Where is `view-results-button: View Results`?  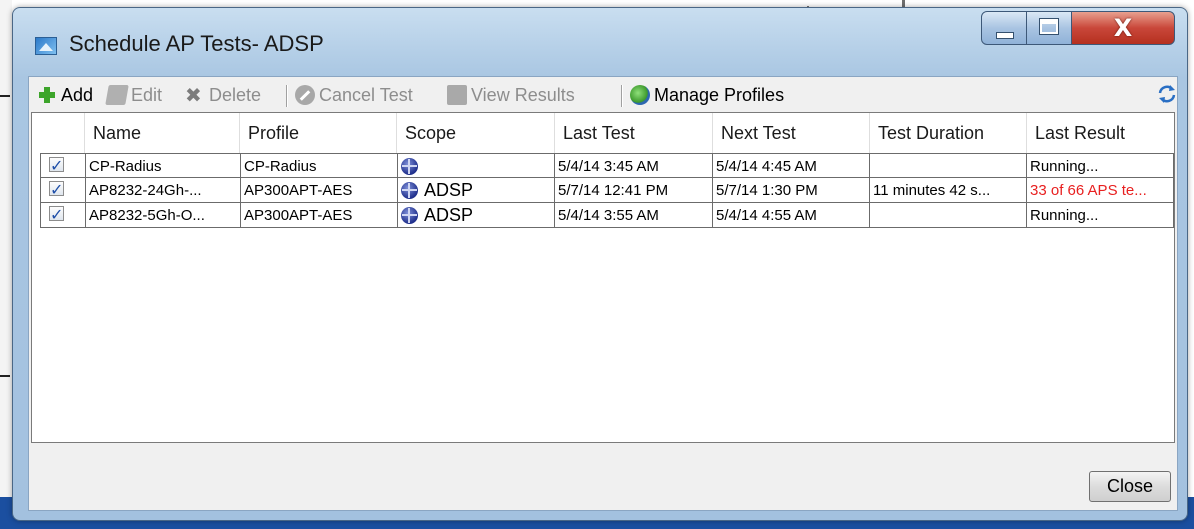 view-results-button: View Results is located at coordinates (511, 95).